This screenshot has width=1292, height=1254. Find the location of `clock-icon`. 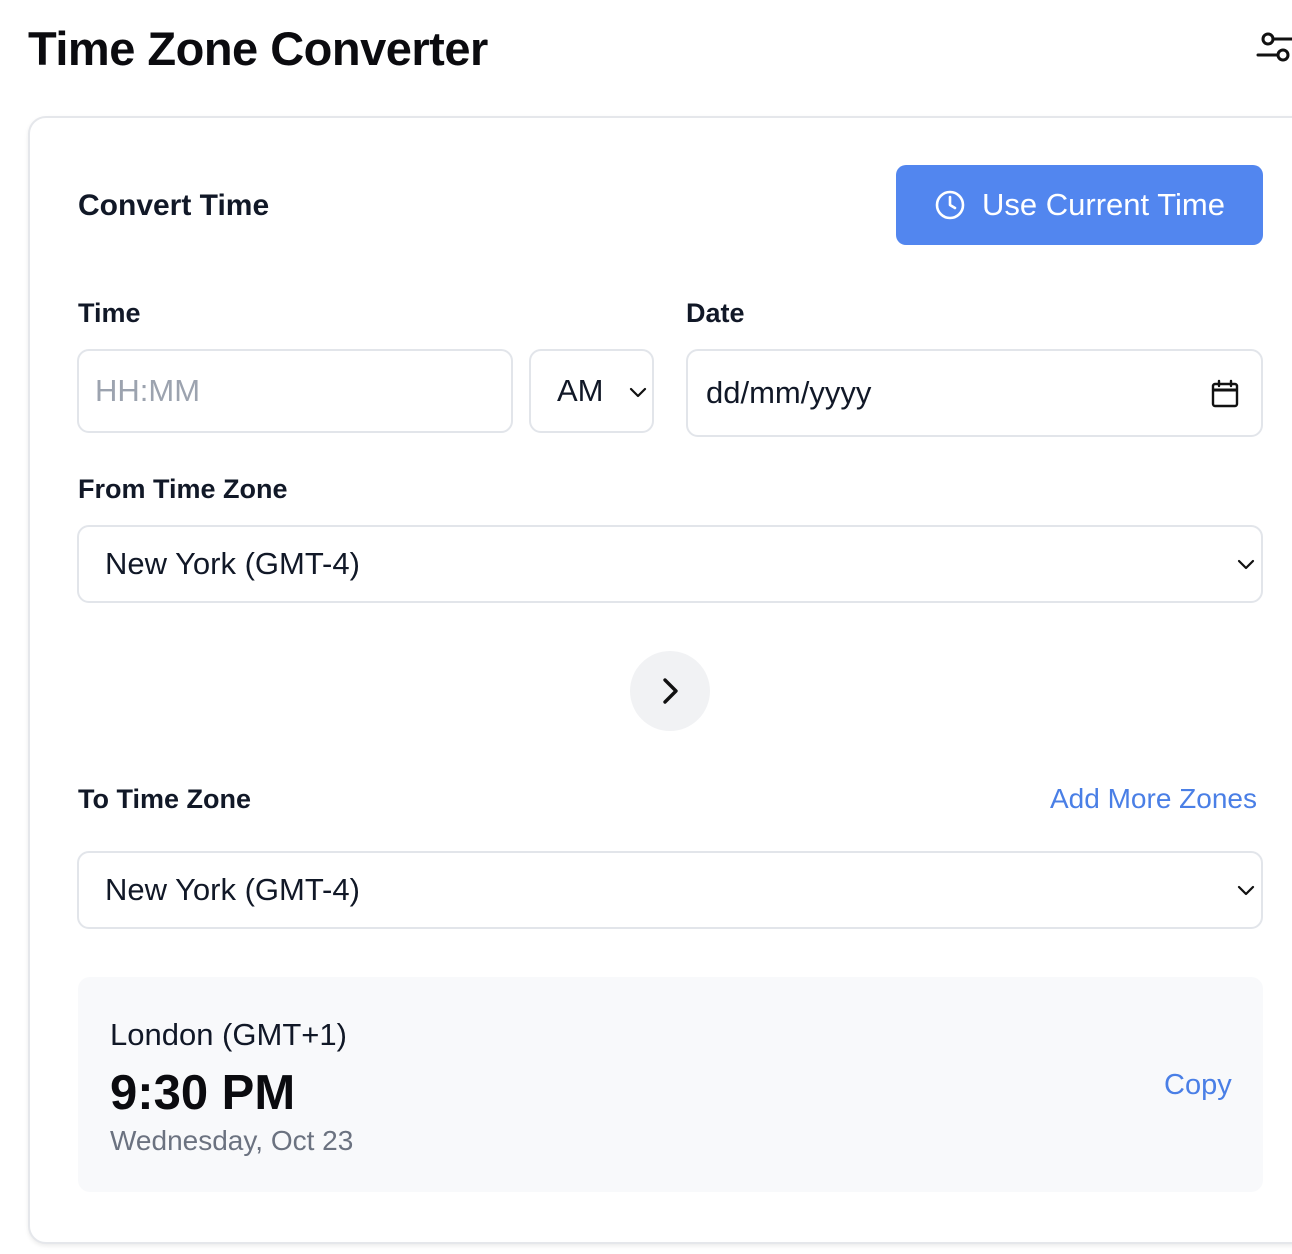

clock-icon is located at coordinates (950, 205).